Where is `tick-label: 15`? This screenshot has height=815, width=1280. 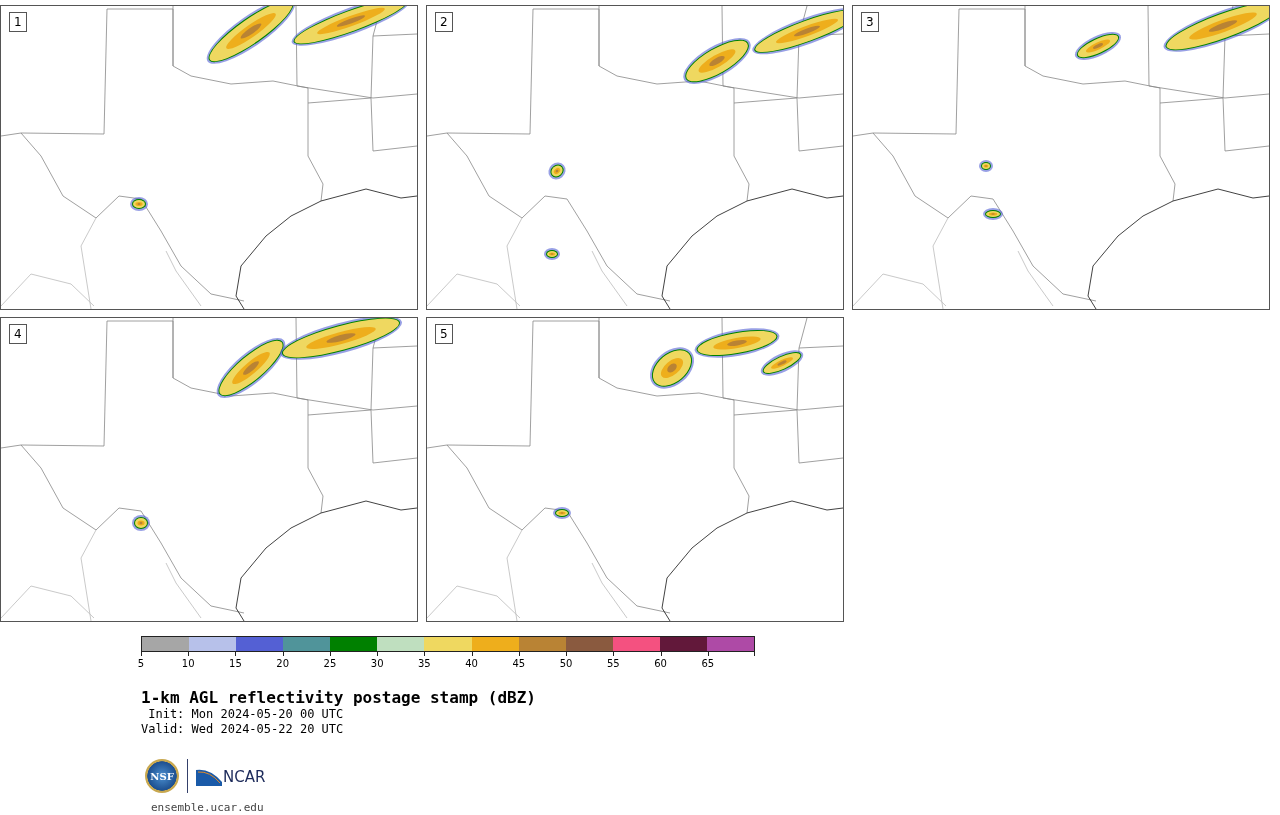 tick-label: 15 is located at coordinates (235, 663).